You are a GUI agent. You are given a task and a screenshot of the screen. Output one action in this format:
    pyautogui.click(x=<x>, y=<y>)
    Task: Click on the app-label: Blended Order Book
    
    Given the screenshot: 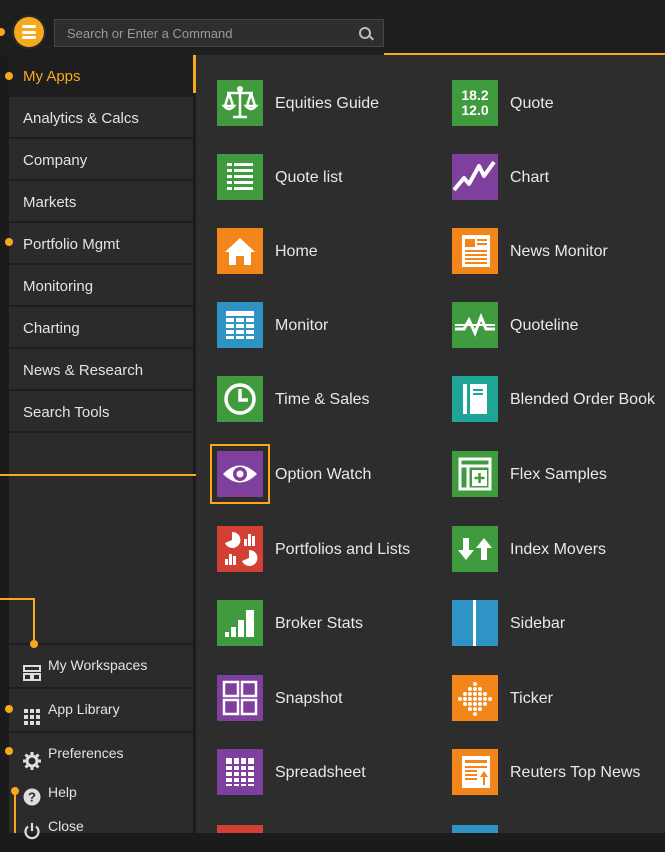 What is the action you would take?
    pyautogui.click(x=582, y=399)
    